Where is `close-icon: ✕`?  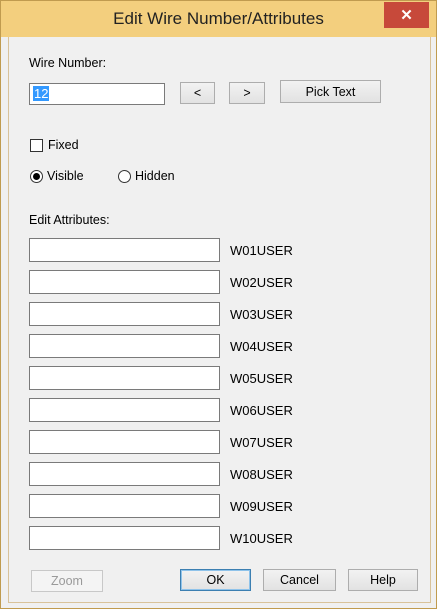 close-icon: ✕ is located at coordinates (406, 15).